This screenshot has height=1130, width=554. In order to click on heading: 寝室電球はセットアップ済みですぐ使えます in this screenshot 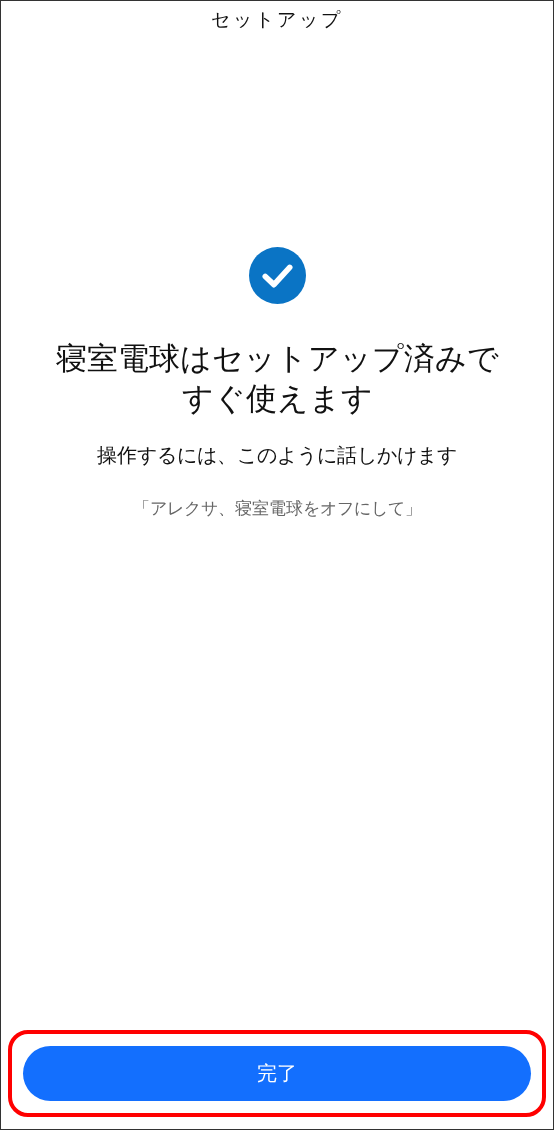, I will do `click(277, 378)`.